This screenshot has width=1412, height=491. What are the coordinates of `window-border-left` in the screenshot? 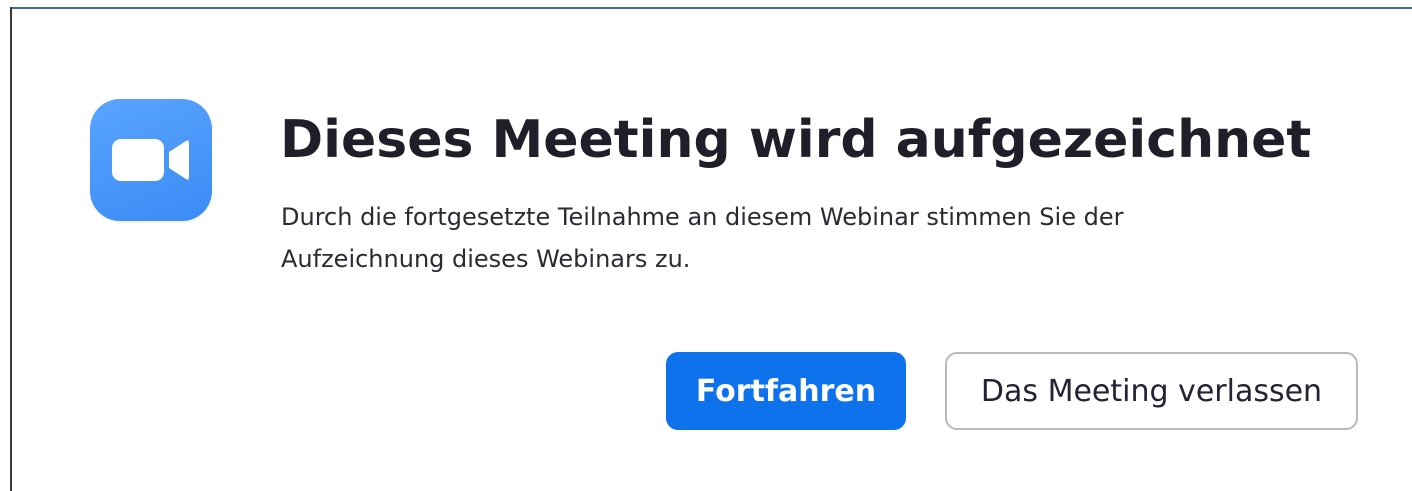 It's located at (11, 249).